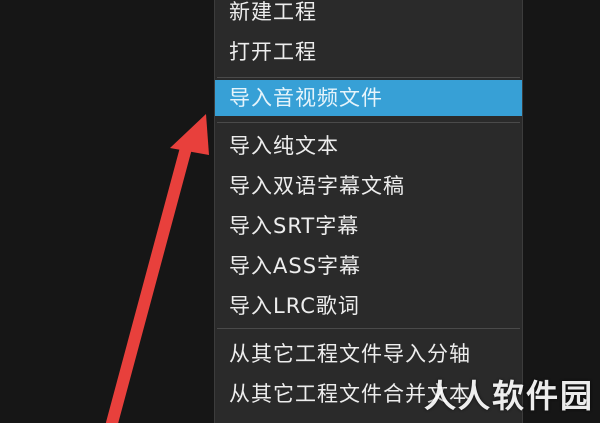 The width and height of the screenshot is (600, 423). I want to click on red-arrow-annotation, so click(157, 268).